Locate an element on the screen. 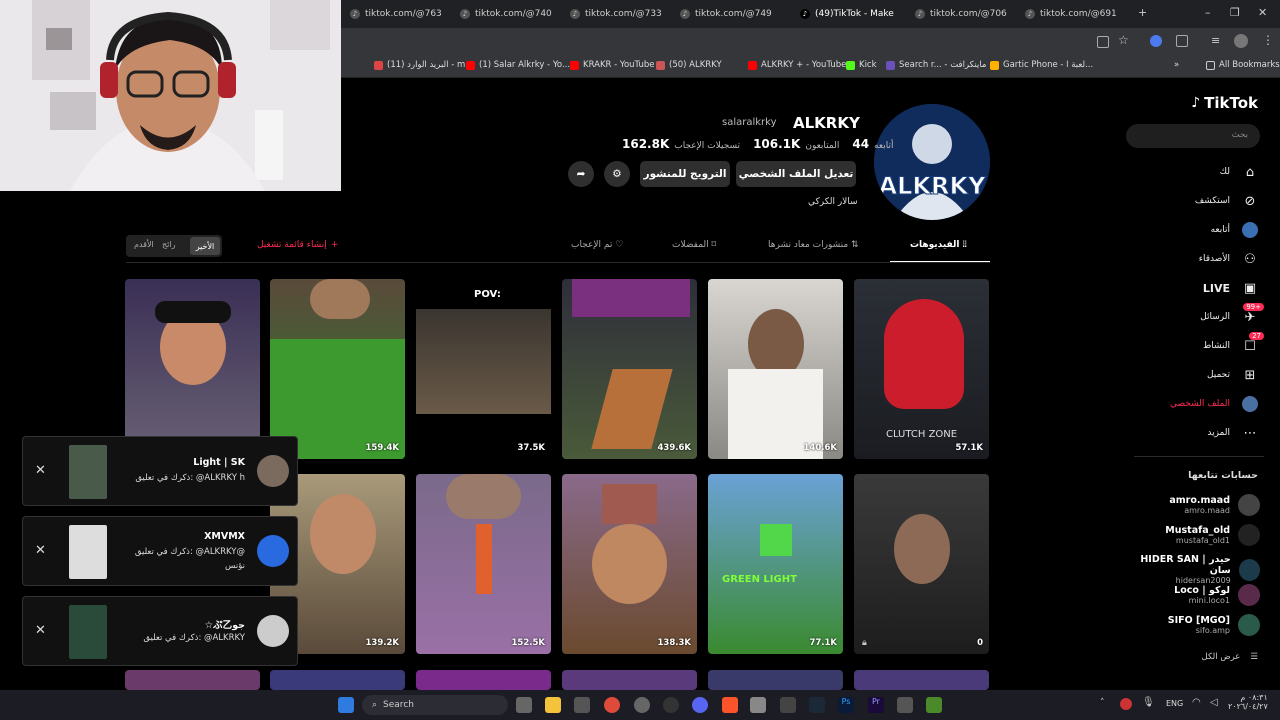  share-icon: ➦ is located at coordinates (581, 174).